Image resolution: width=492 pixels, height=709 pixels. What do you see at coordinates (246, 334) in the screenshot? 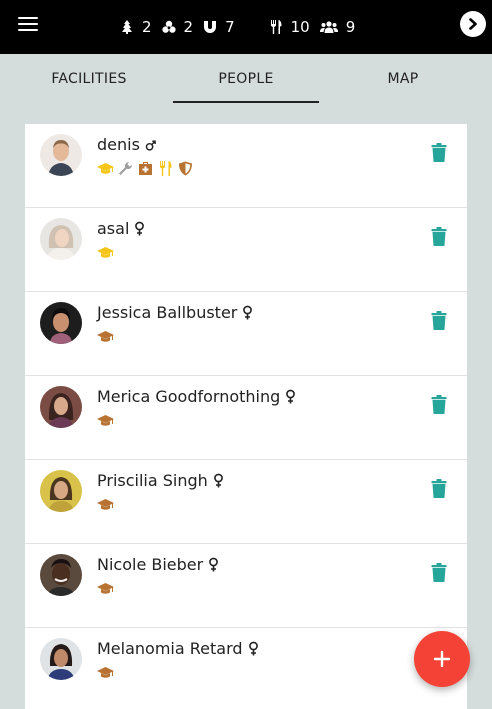
I see `person-row: Jessica Ballbuster` at bounding box center [246, 334].